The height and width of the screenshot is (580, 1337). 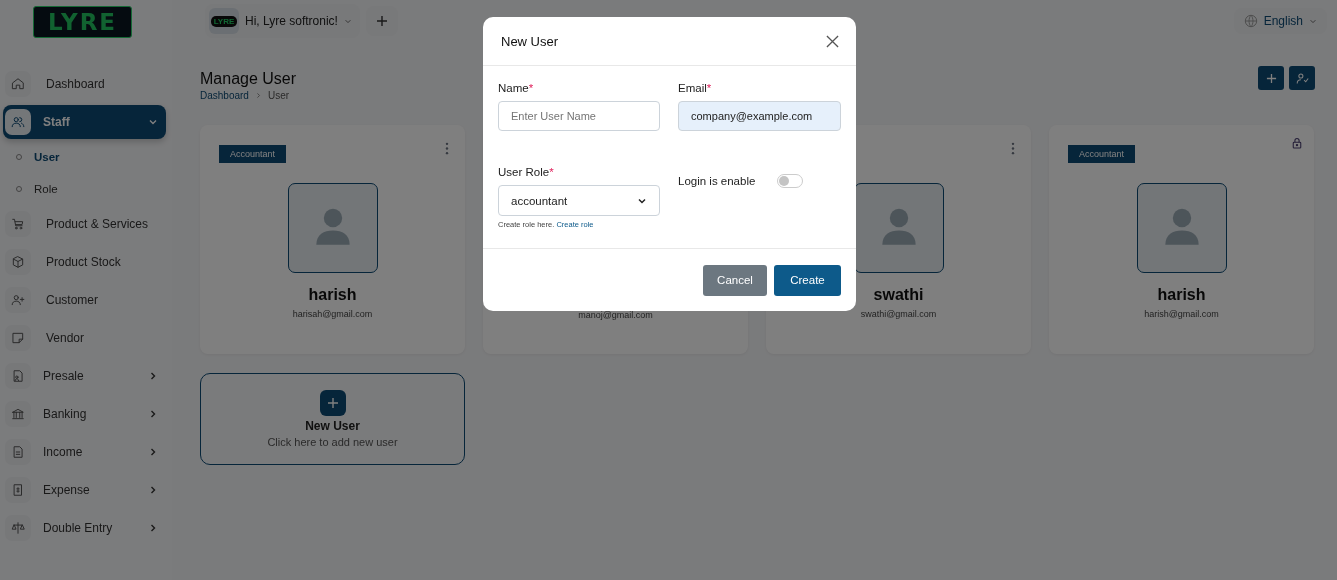 I want to click on sidebar-item: Product Stock, so click(x=84, y=262).